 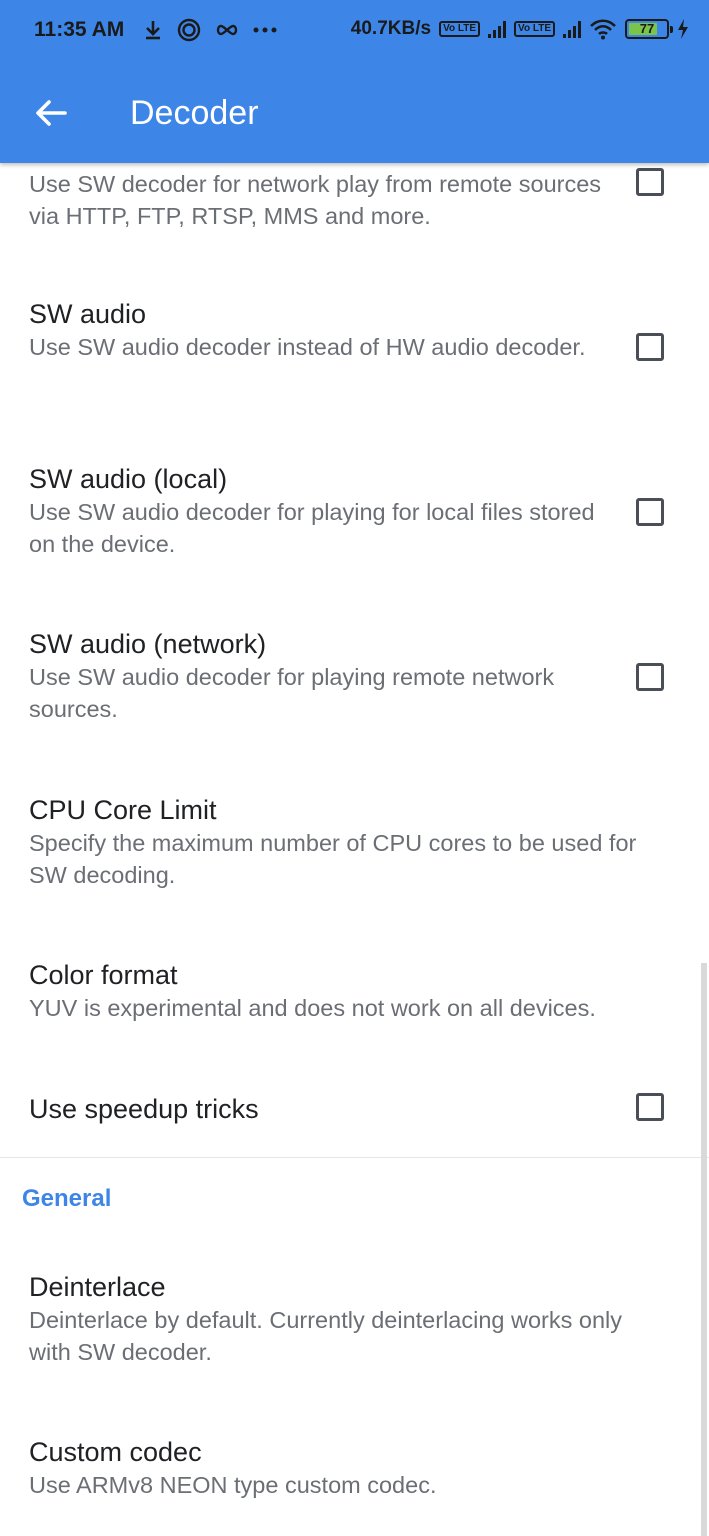 What do you see at coordinates (97, 1287) in the screenshot?
I see `pref-title: Deinterlace` at bounding box center [97, 1287].